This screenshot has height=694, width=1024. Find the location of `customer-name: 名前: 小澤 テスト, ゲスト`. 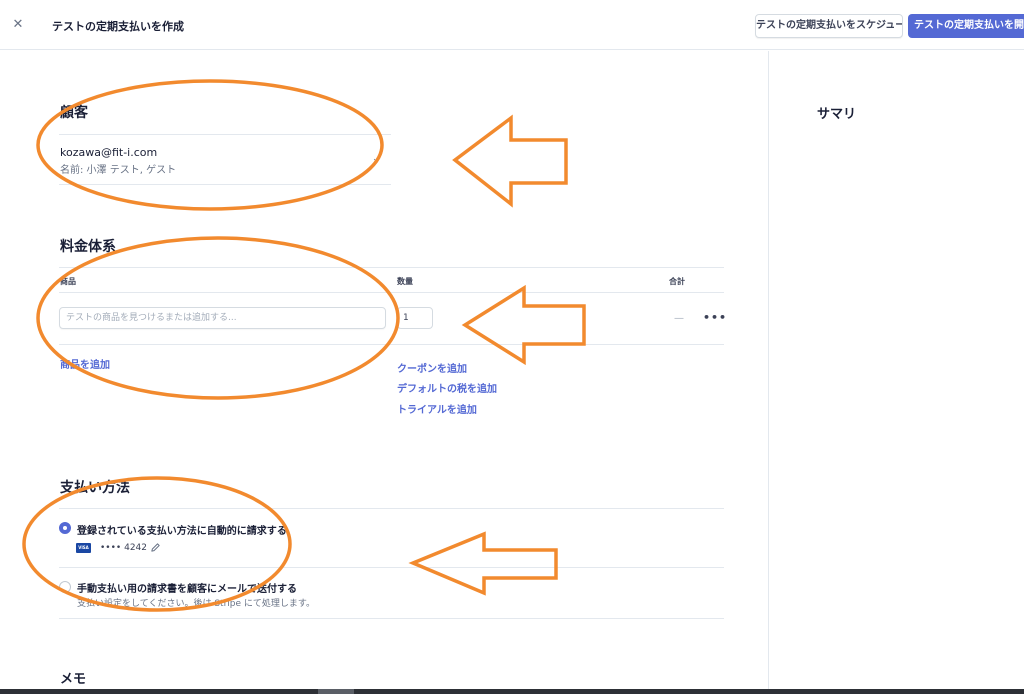

customer-name: 名前: 小澤 テスト, ゲスト is located at coordinates (118, 170).